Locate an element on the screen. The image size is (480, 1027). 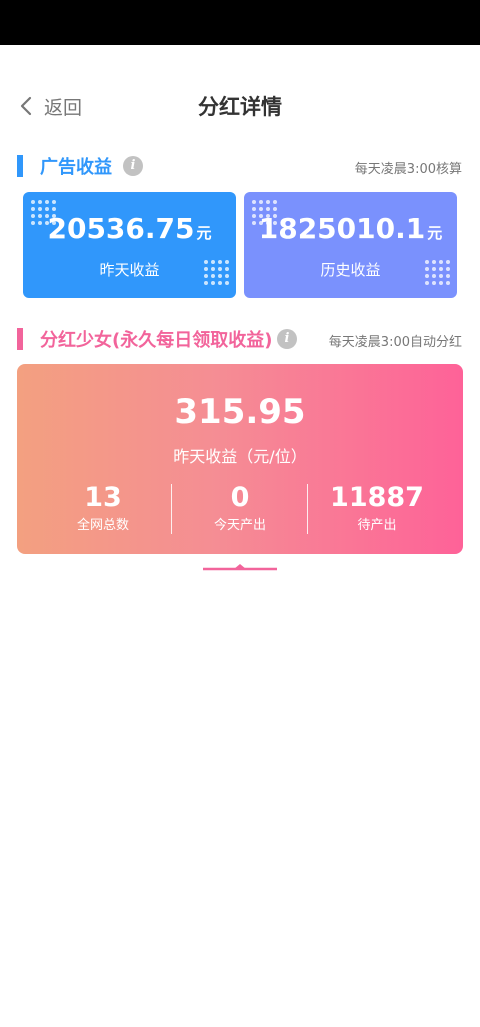
stat-total-value: 13 is located at coordinates (103, 497).